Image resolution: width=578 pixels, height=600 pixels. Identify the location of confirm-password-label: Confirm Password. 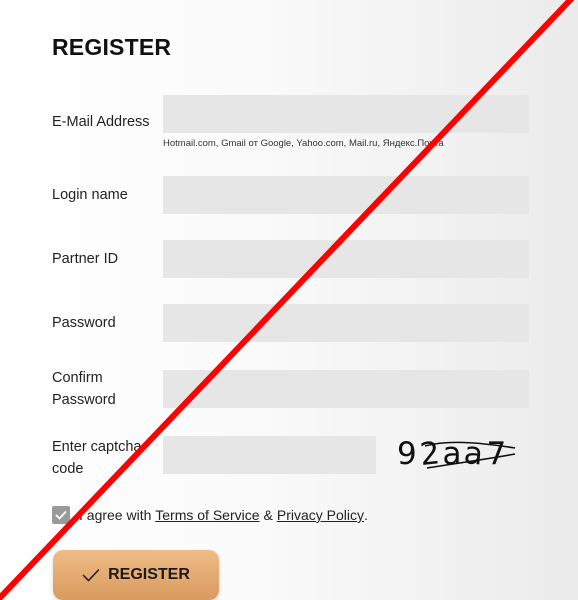
(84, 389).